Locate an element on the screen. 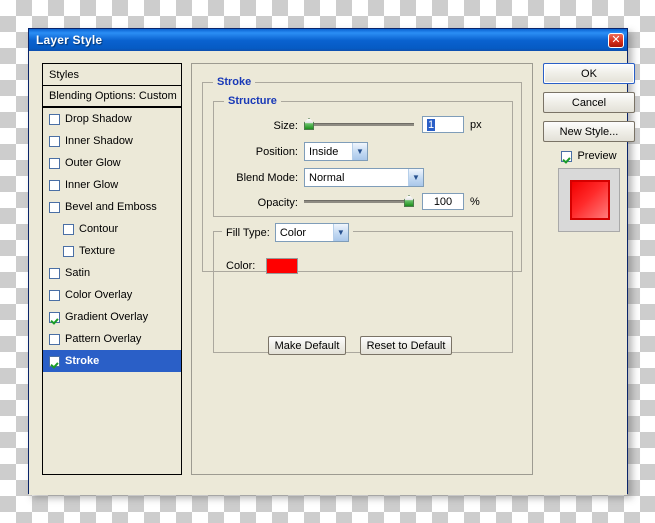 Image resolution: width=655 pixels, height=523 pixels. dialog-actions: OK Cancel New Style... Preview is located at coordinates (589, 147).